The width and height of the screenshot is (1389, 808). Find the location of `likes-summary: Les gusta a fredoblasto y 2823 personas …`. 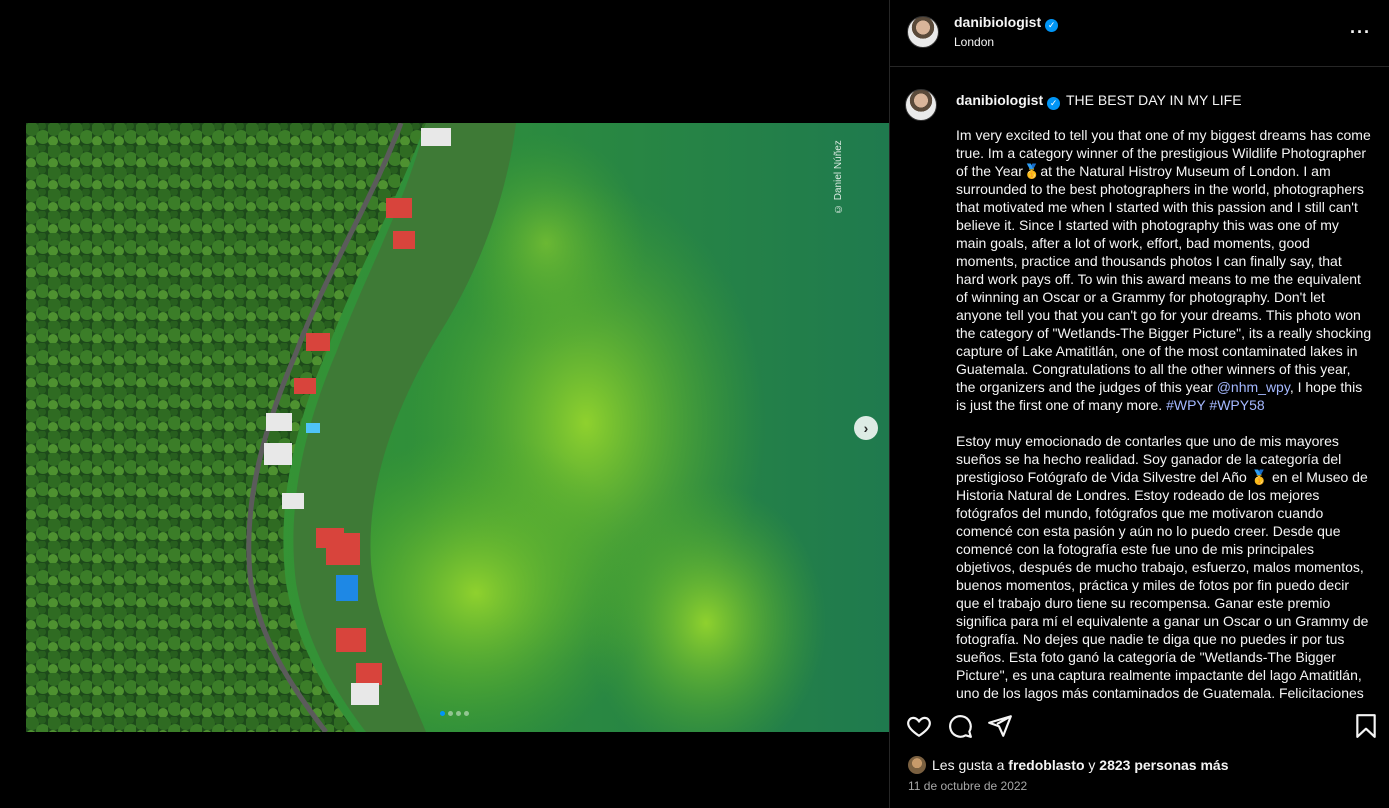

likes-summary: Les gusta a fredoblasto y 2823 personas … is located at coordinates (1068, 765).